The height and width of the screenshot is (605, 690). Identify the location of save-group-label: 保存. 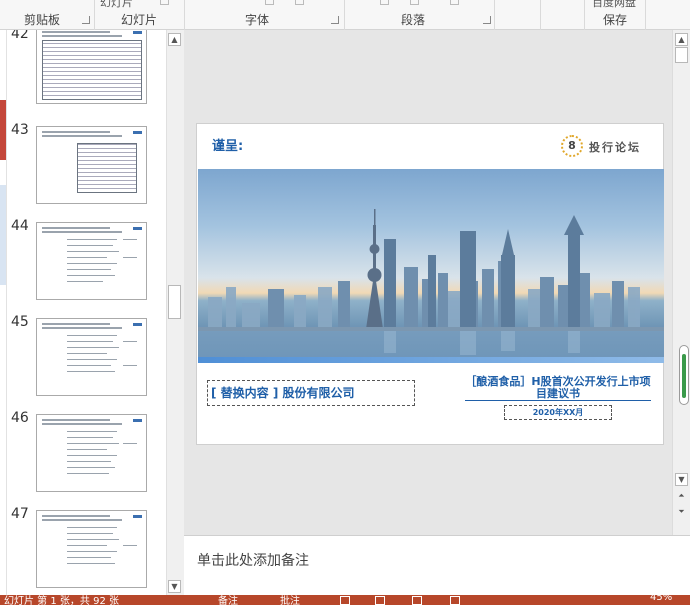
(615, 20).